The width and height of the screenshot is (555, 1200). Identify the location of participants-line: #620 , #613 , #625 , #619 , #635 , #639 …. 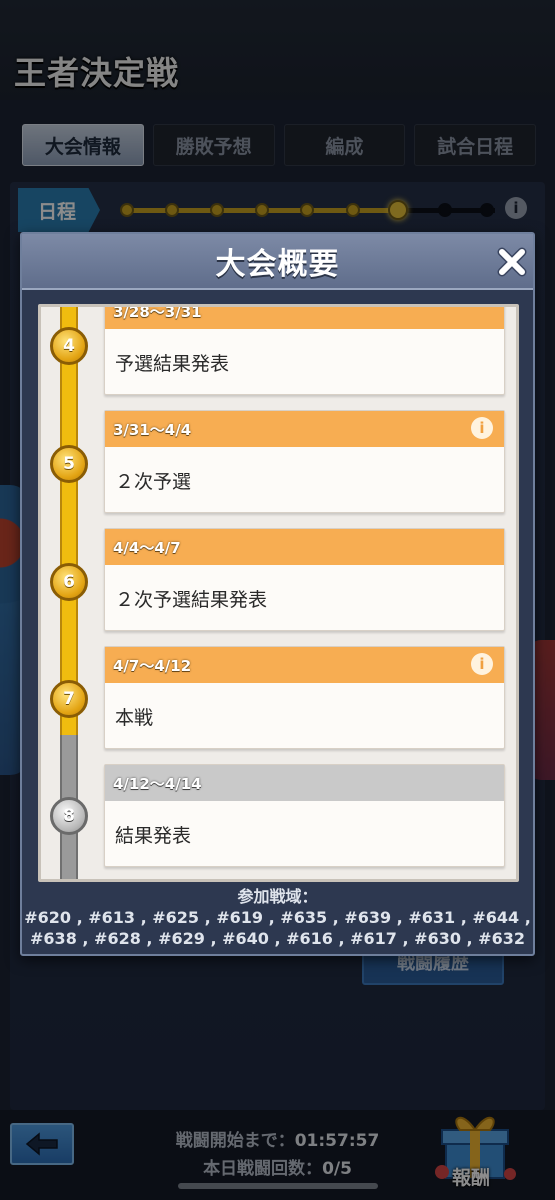
(277, 917).